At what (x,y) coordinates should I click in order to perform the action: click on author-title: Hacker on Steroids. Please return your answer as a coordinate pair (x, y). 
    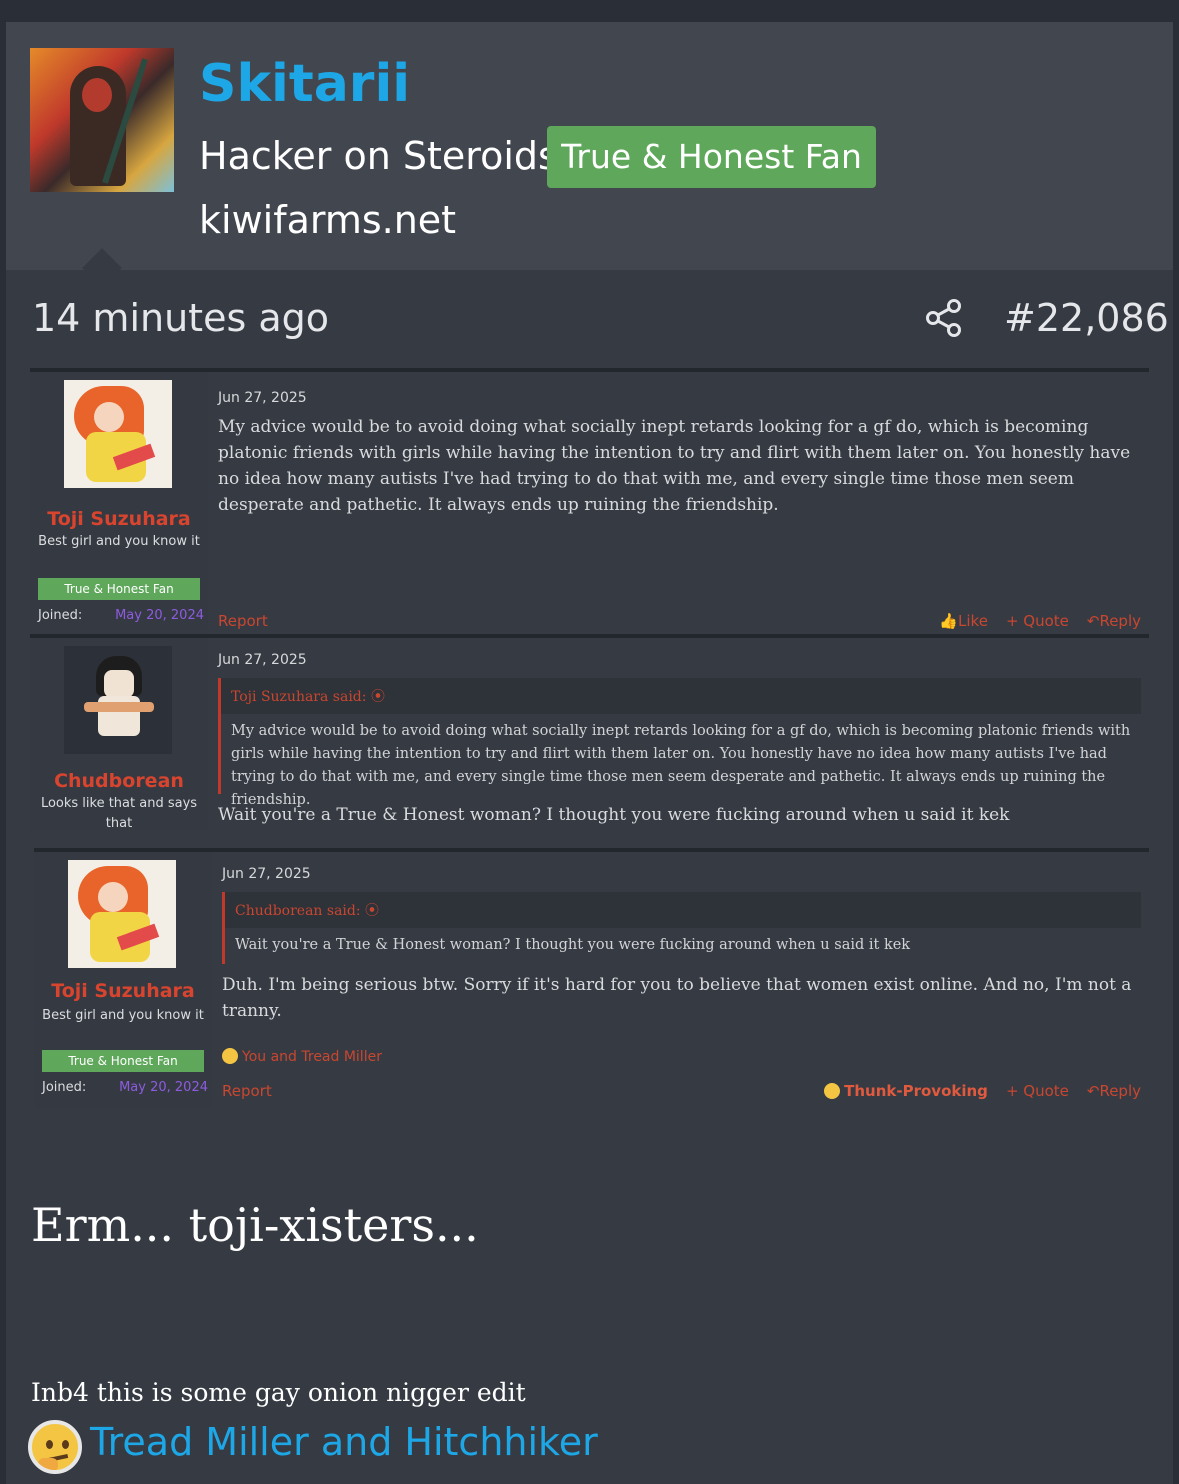
    Looking at the image, I should click on (378, 156).